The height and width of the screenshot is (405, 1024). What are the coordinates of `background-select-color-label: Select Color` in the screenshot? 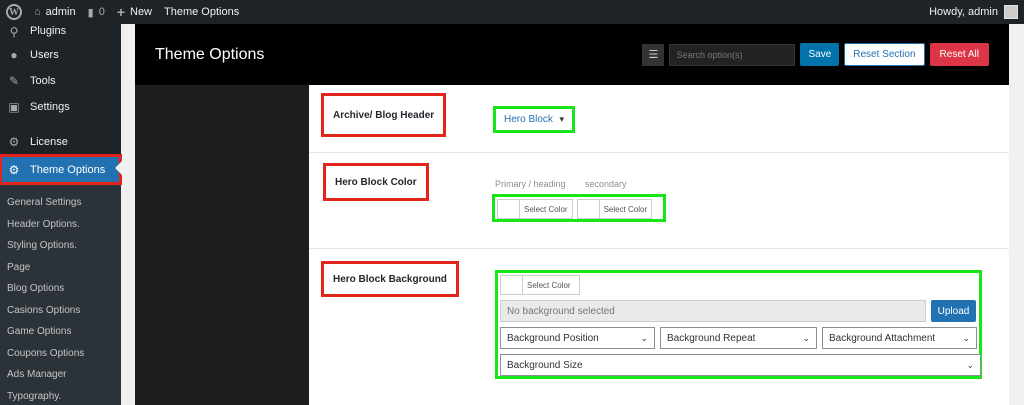 It's located at (549, 285).